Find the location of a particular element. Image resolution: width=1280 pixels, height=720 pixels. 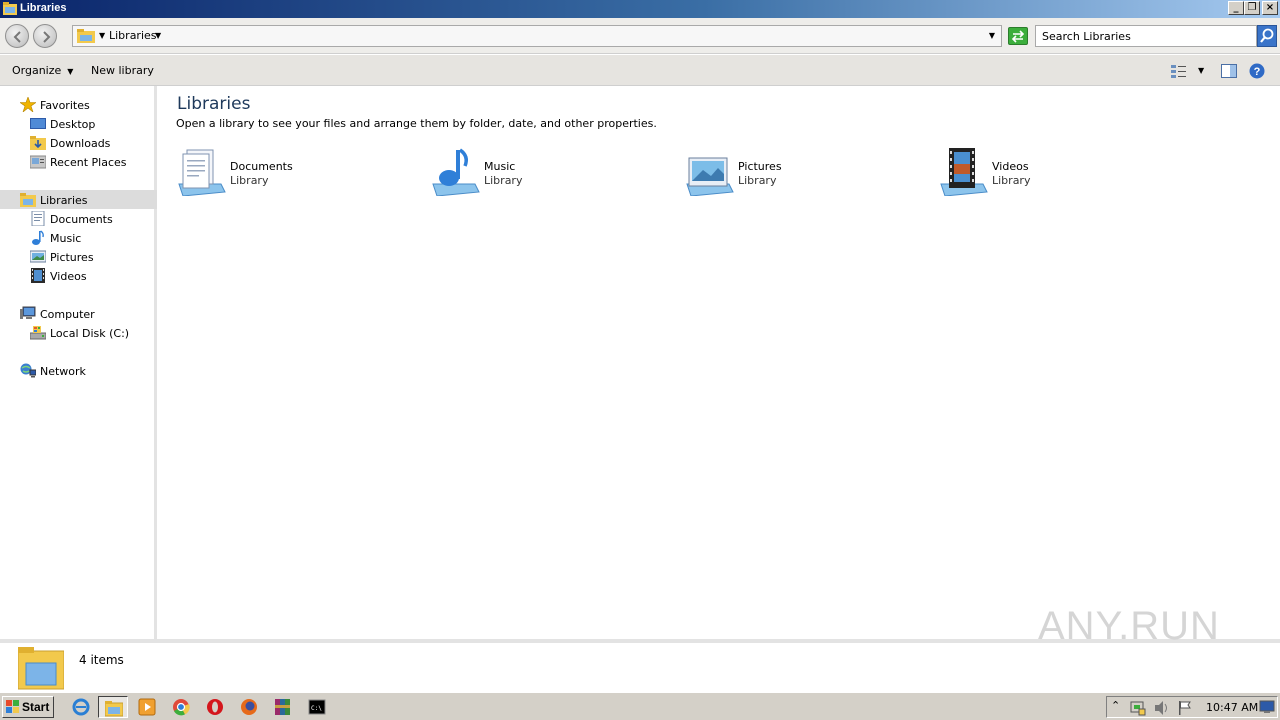

start-button: Start is located at coordinates (28, 707).